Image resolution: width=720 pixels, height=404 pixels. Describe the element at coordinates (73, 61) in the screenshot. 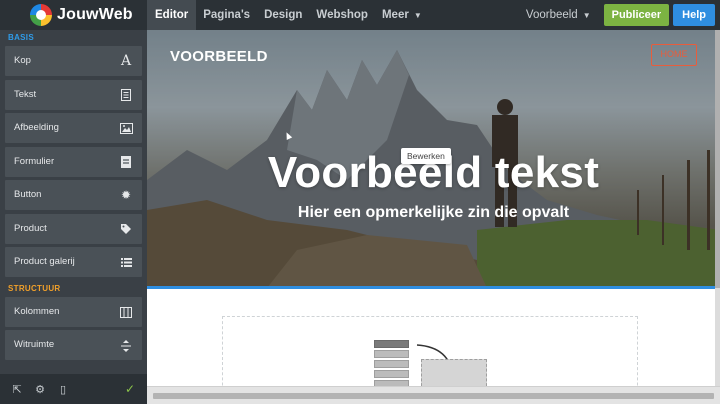

I see `sidebar-item-kop: Kop A` at that location.